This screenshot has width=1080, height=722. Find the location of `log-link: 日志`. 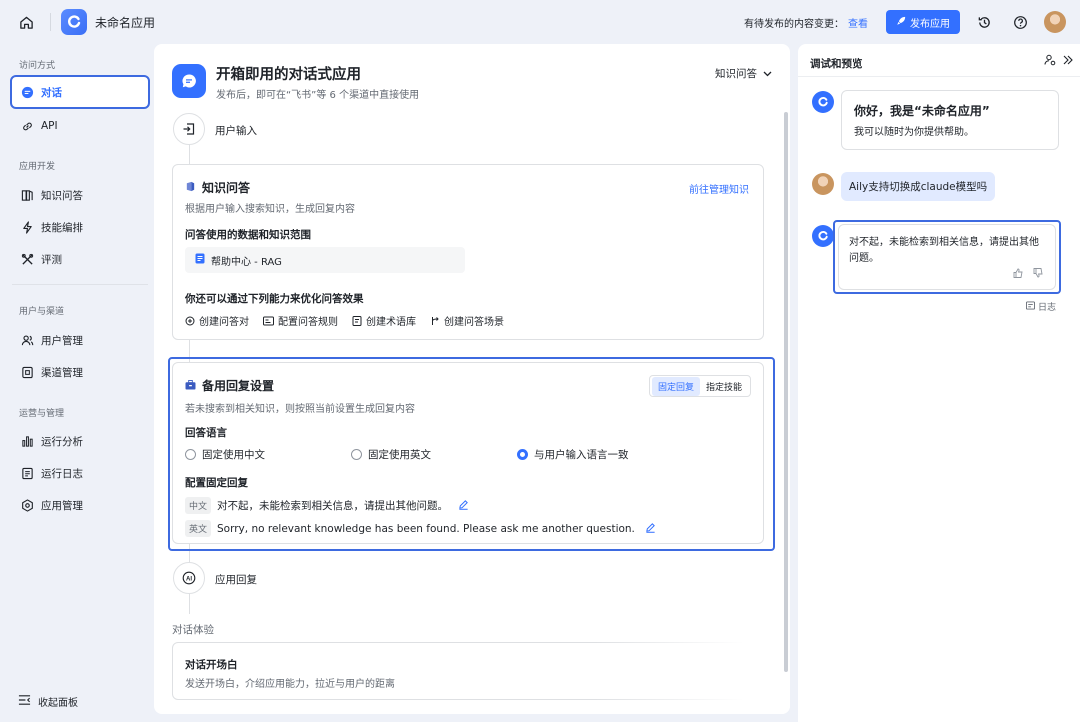

log-link: 日志 is located at coordinates (1040, 306).